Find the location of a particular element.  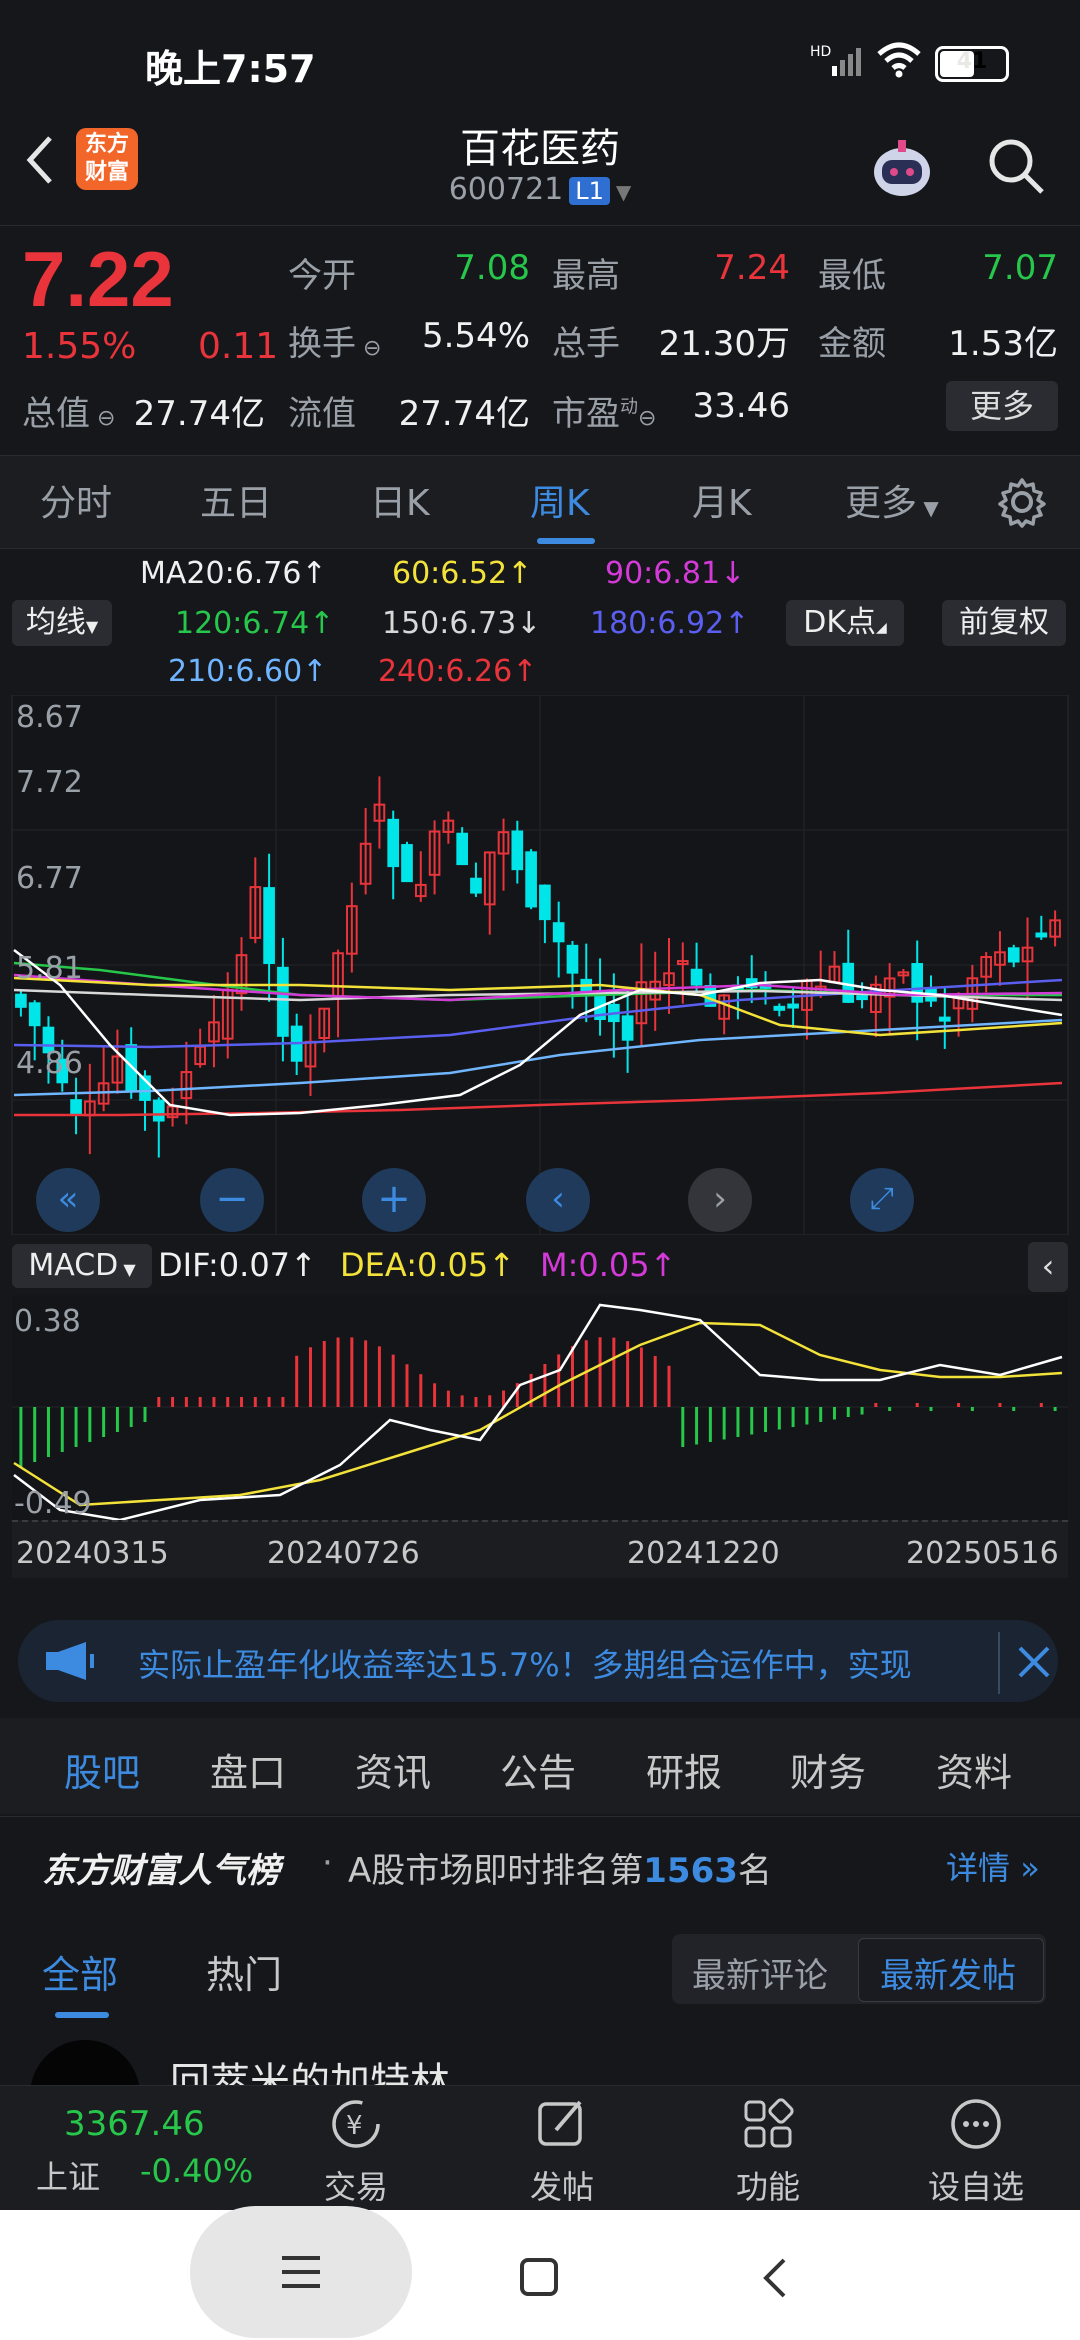

tab-research: 研报 is located at coordinates (684, 1769).